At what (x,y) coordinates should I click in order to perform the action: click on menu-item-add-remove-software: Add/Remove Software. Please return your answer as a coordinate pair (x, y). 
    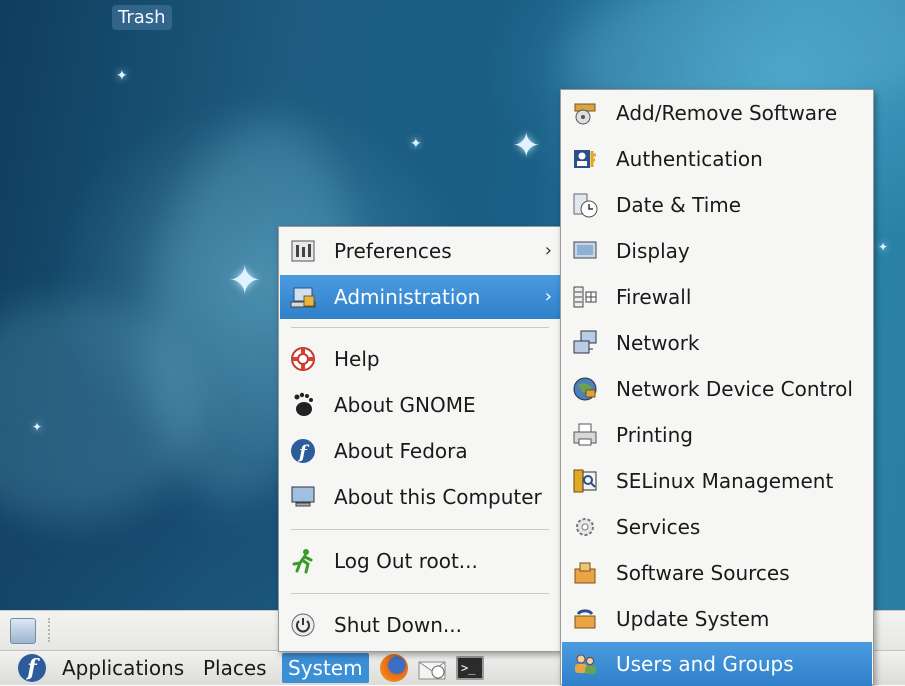
    Looking at the image, I should click on (717, 113).